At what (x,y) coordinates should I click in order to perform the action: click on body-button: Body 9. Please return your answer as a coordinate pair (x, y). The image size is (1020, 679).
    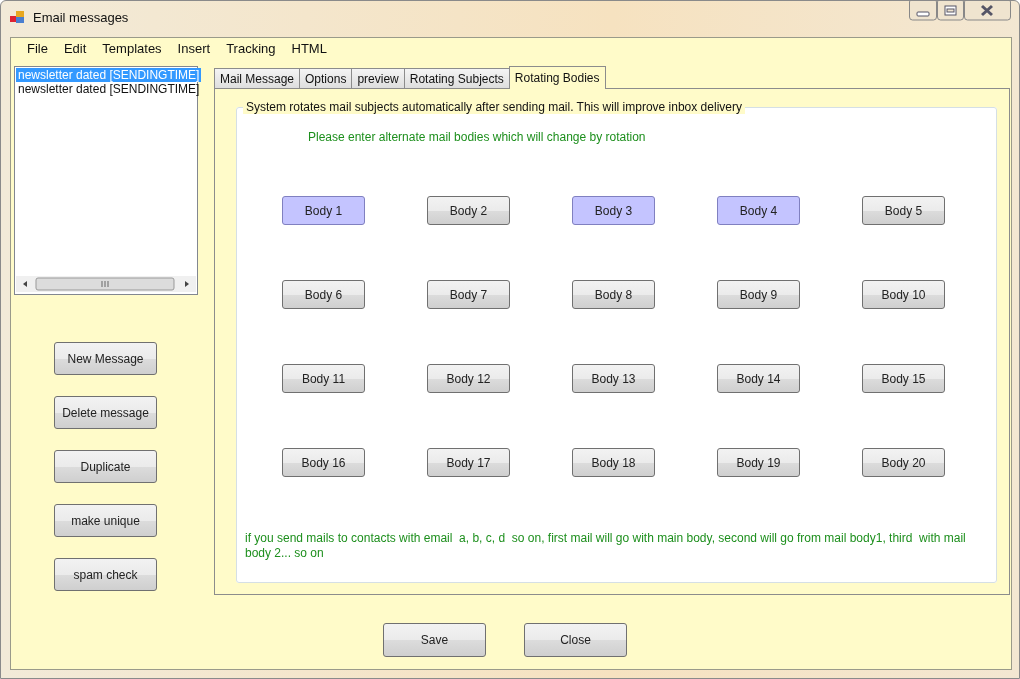
    Looking at the image, I should click on (758, 294).